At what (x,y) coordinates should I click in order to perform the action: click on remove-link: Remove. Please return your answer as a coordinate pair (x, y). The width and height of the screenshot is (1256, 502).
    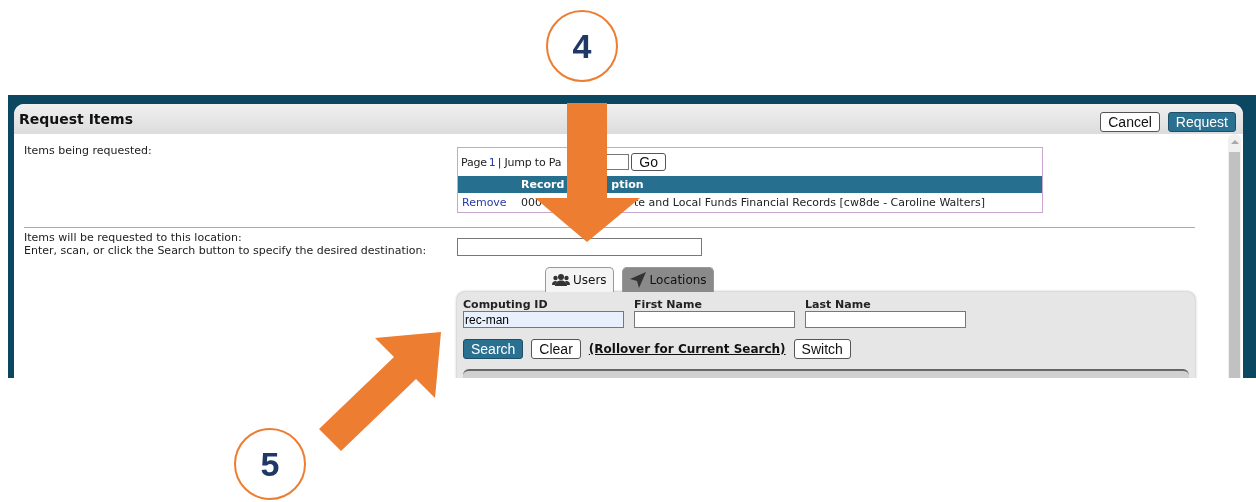
    Looking at the image, I should click on (491, 202).